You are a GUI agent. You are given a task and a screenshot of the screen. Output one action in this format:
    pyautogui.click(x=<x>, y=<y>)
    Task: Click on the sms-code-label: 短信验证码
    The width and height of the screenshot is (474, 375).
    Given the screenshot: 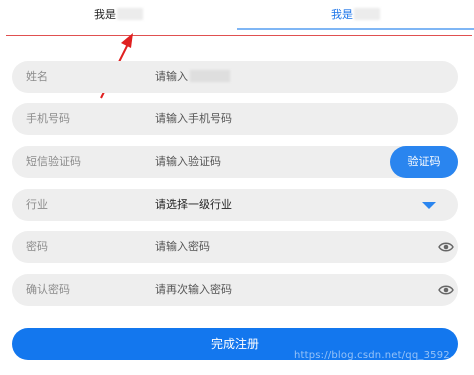 What is the action you would take?
    pyautogui.click(x=53, y=161)
    